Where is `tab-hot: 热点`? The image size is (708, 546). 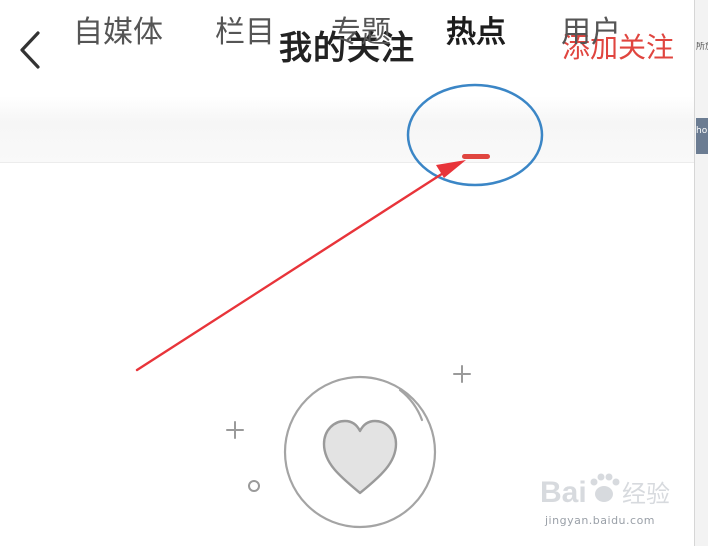
tab-hot: 热点 is located at coordinates (476, 33).